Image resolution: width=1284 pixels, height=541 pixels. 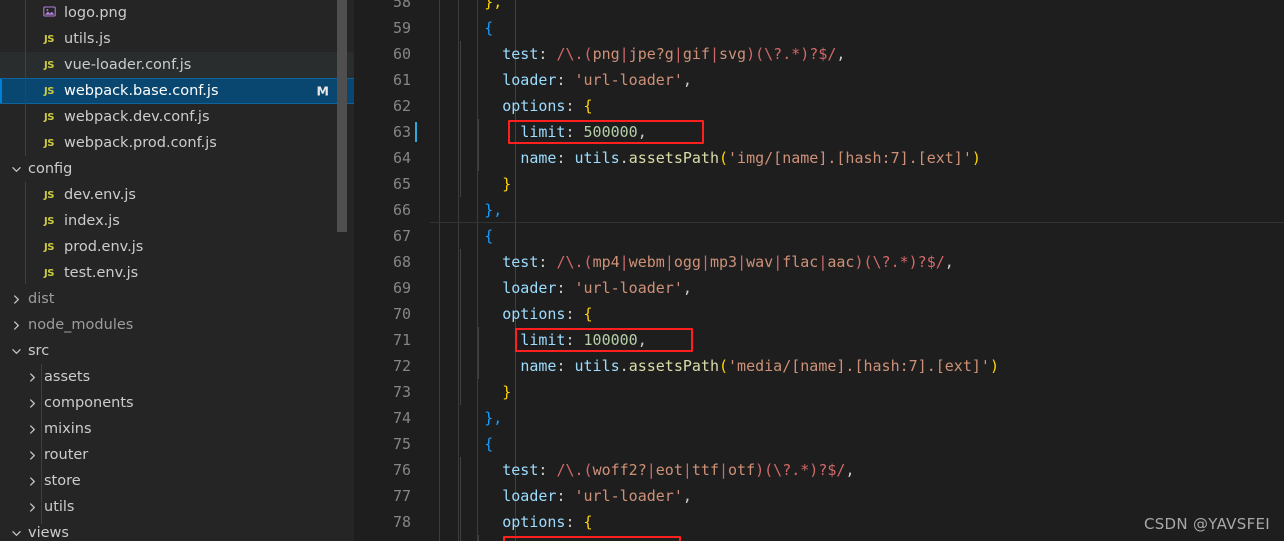 What do you see at coordinates (646, 262) in the screenshot?
I see `token: webm` at bounding box center [646, 262].